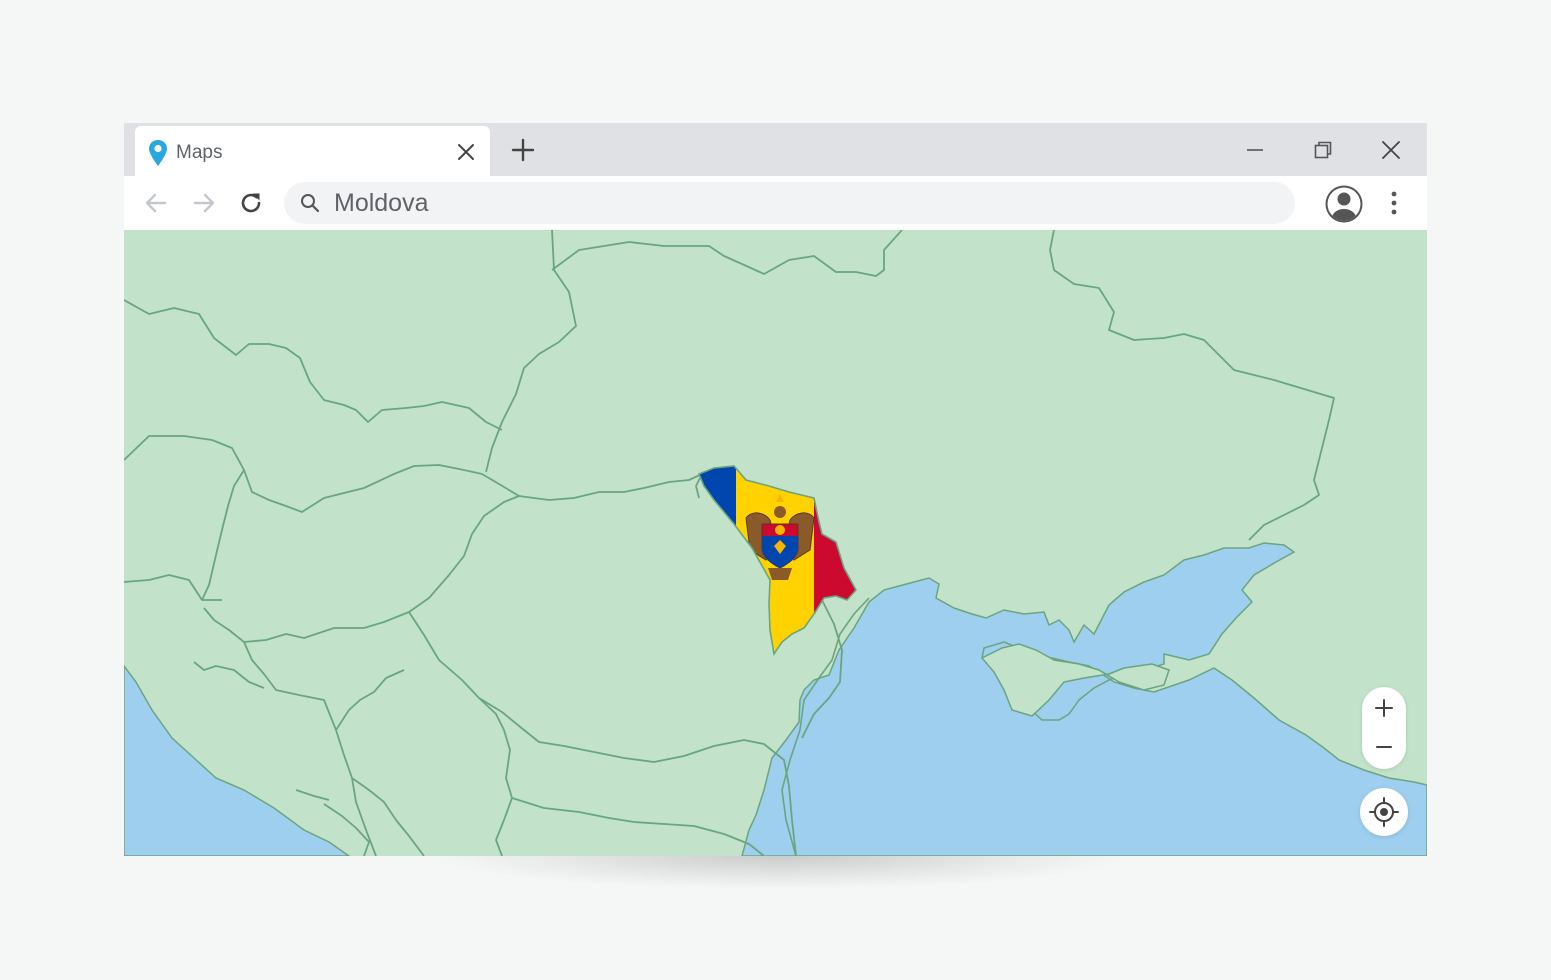 This screenshot has height=980, width=1551. Describe the element at coordinates (523, 150) in the screenshot. I see `new-tab-button` at that location.